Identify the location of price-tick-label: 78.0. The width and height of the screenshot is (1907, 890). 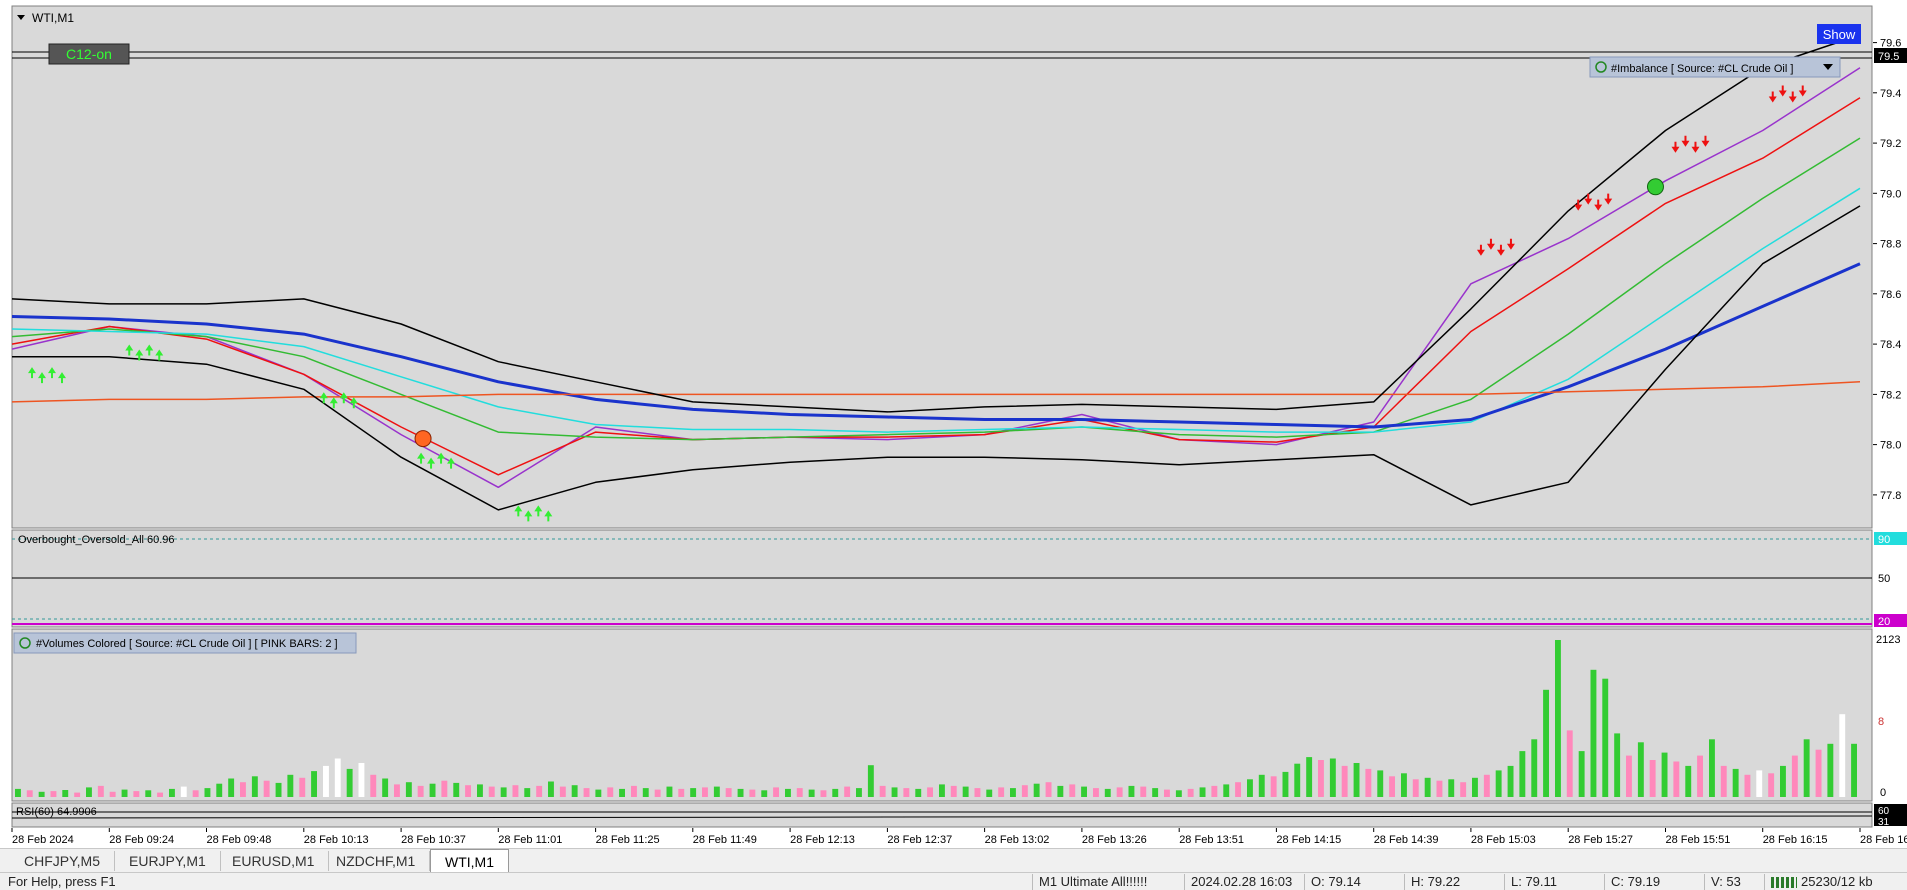
(1890, 446).